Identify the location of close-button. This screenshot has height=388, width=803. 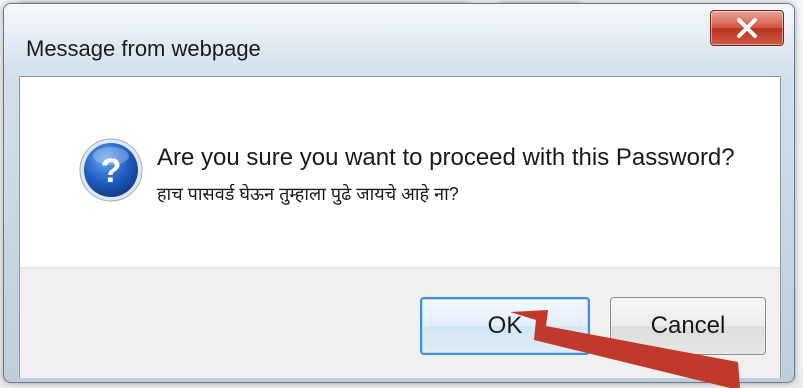
(747, 28).